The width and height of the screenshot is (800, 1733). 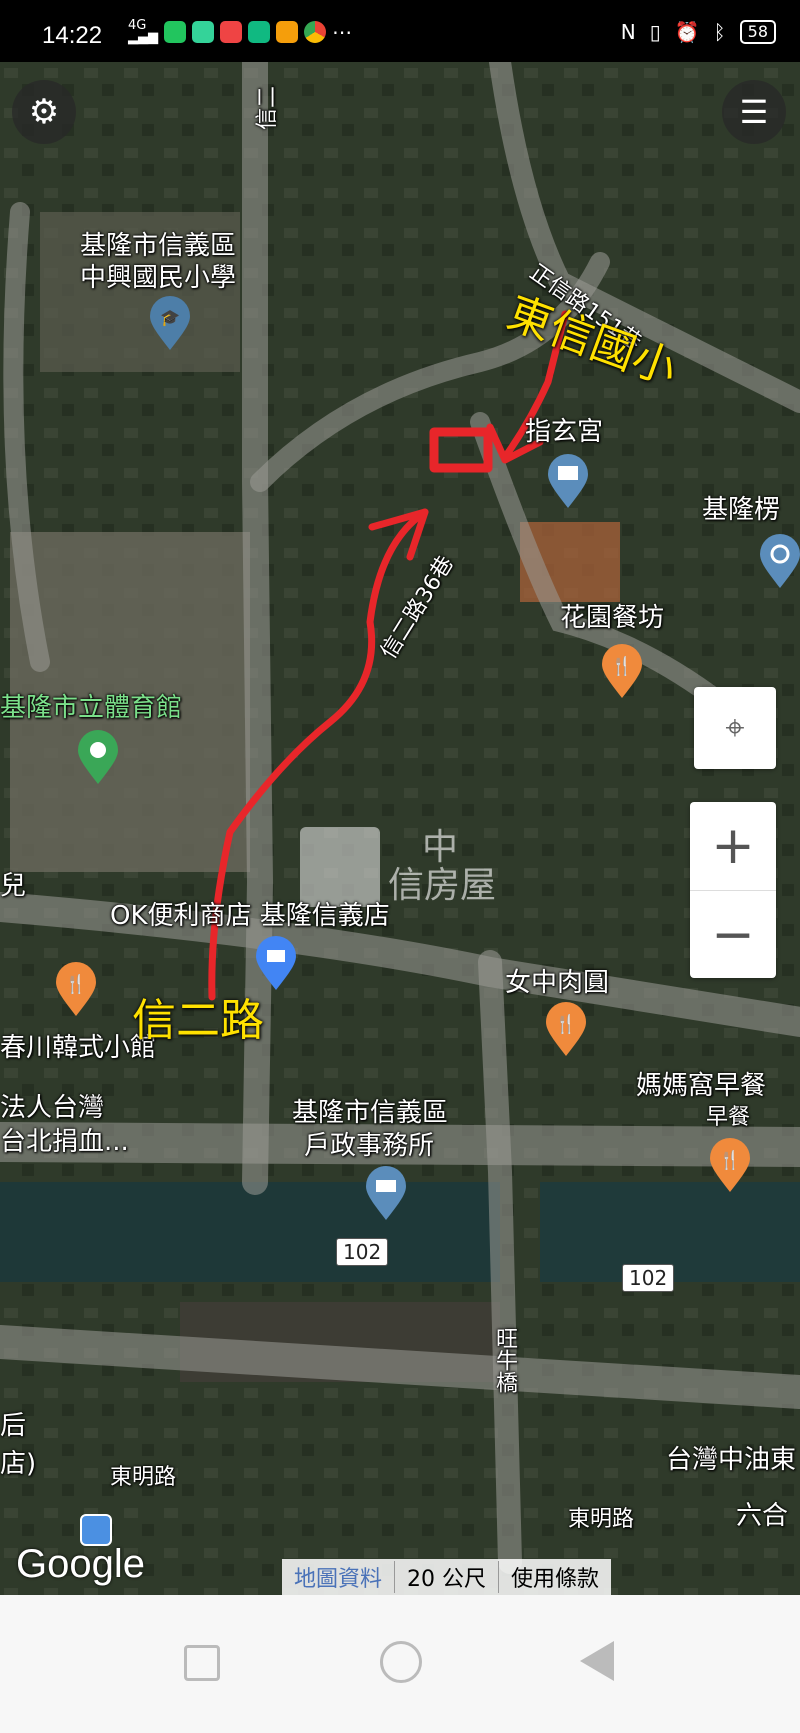 I want to click on signal-icon: 4G ▂▄▆, so click(x=143, y=31).